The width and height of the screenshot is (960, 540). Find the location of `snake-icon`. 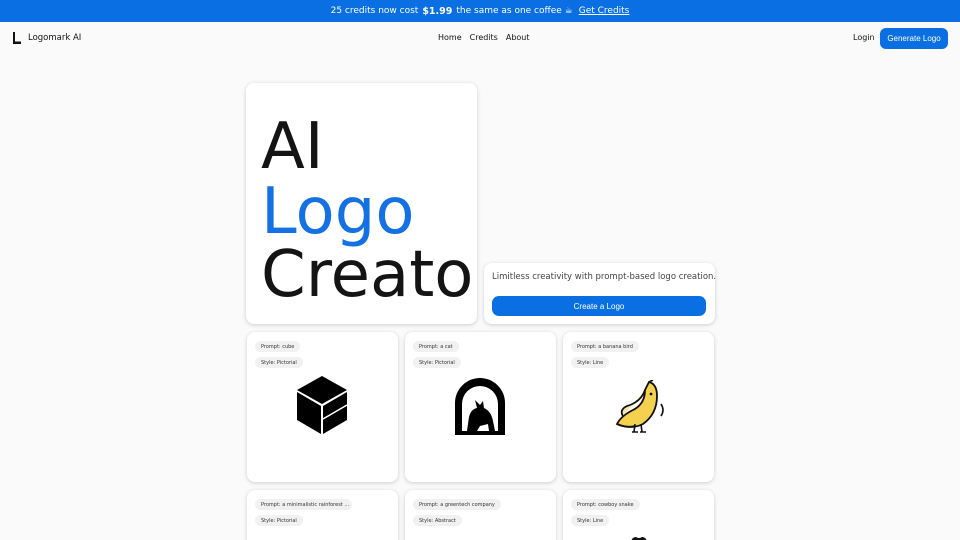

snake-icon is located at coordinates (639, 538).